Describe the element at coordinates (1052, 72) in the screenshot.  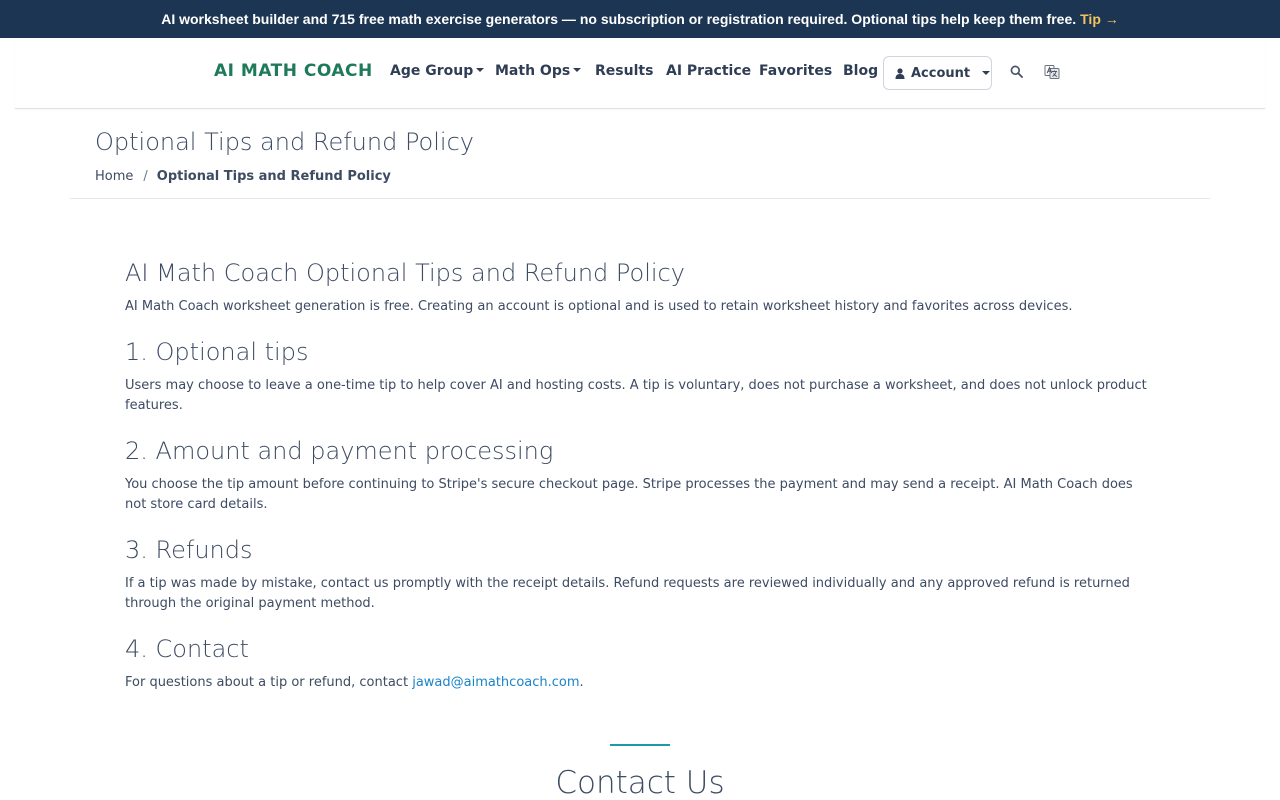
I see `translate-icon` at that location.